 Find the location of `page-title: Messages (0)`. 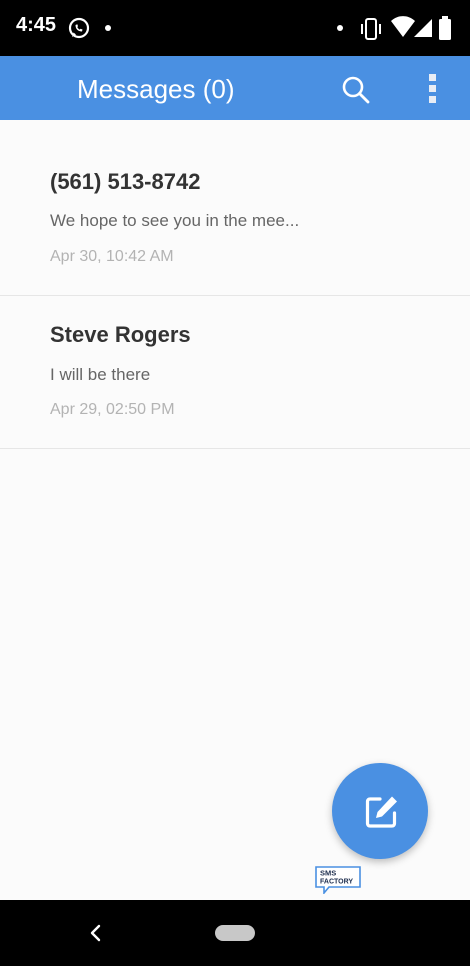

page-title: Messages (0) is located at coordinates (156, 89).